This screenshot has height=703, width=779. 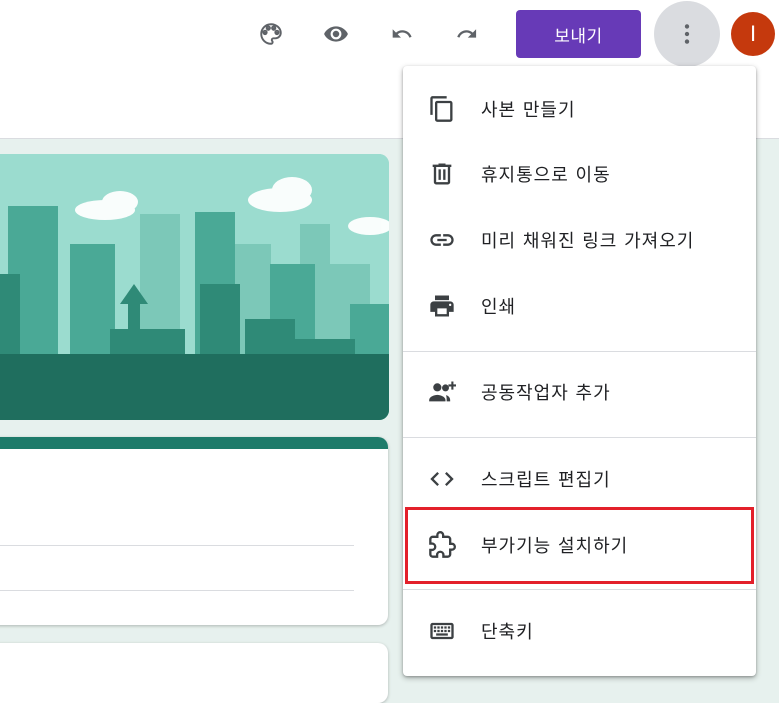 What do you see at coordinates (578, 34) in the screenshot?
I see `send-button: 보내기` at bounding box center [578, 34].